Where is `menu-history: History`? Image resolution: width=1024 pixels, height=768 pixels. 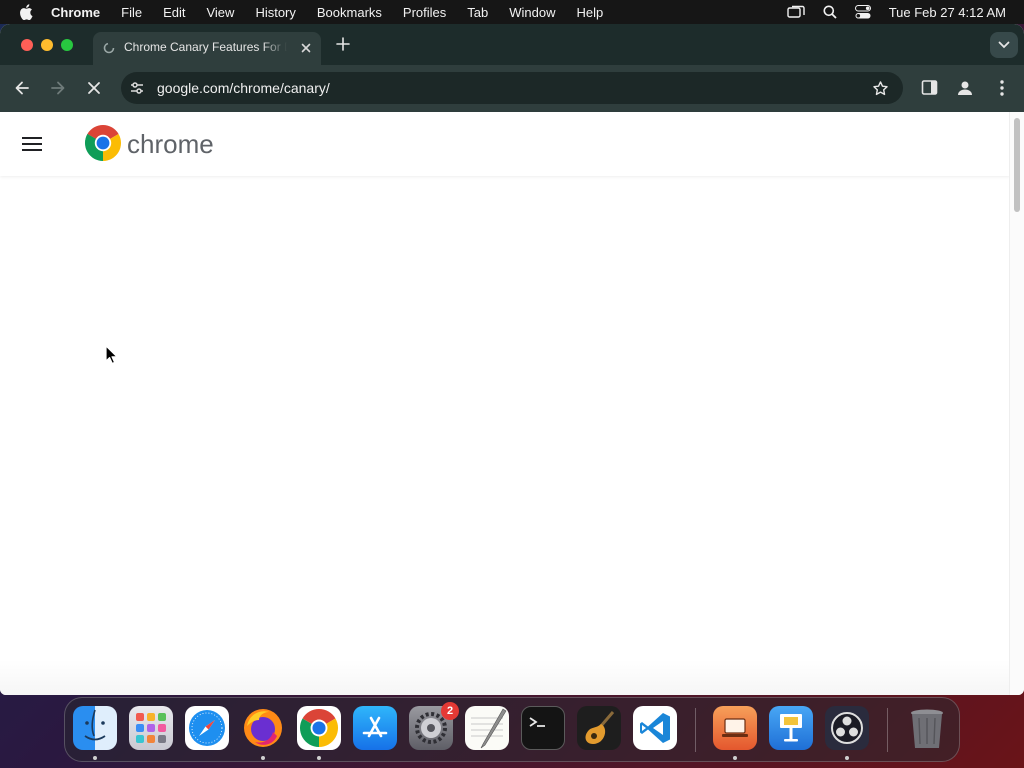 menu-history: History is located at coordinates (275, 12).